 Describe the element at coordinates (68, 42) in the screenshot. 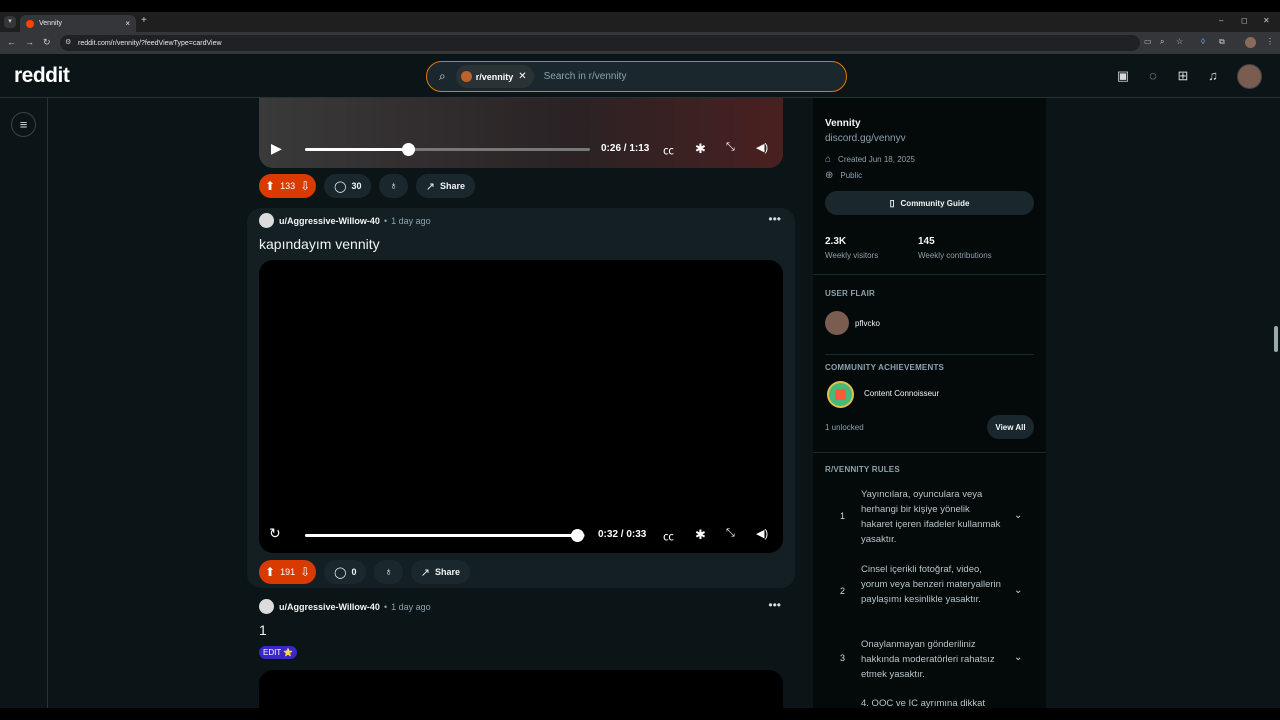

I see `site-info-icon: ⚙` at that location.